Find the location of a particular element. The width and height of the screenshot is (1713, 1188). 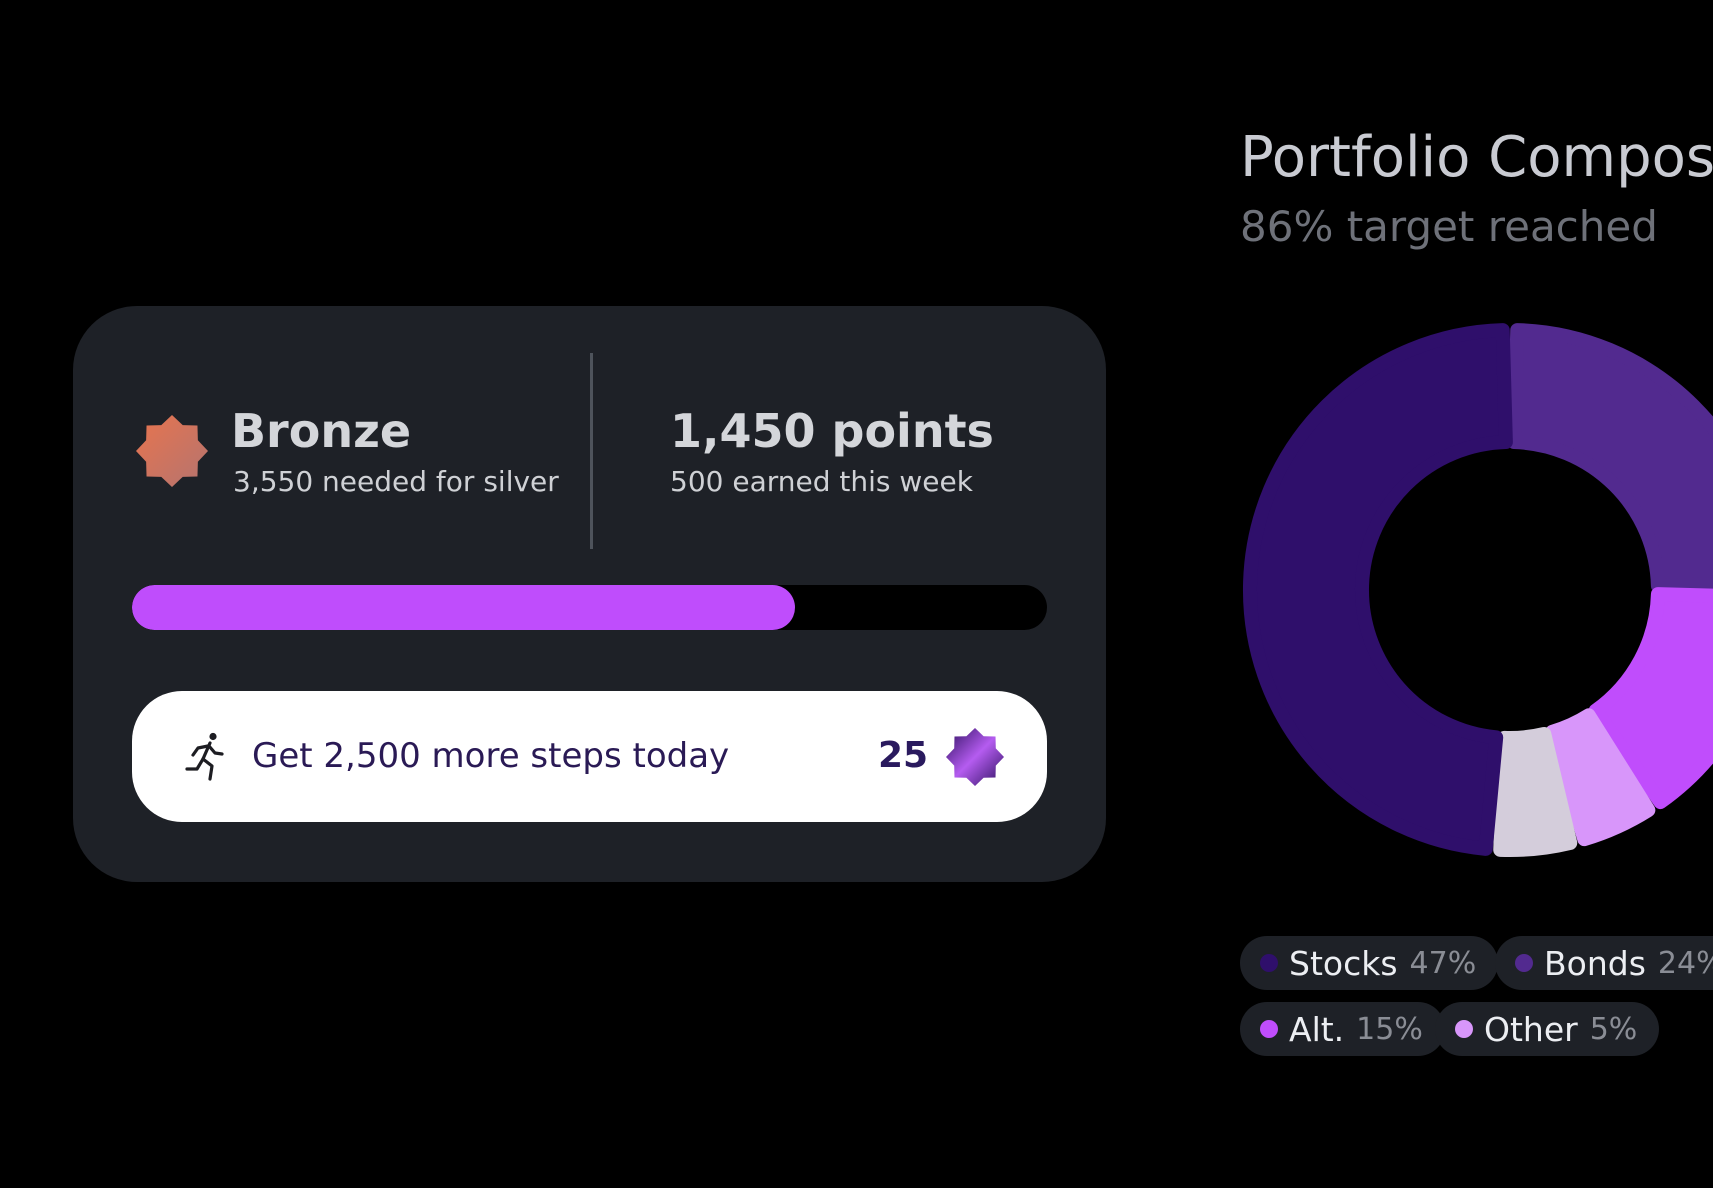

legend-swatch-bonds is located at coordinates (1524, 963).